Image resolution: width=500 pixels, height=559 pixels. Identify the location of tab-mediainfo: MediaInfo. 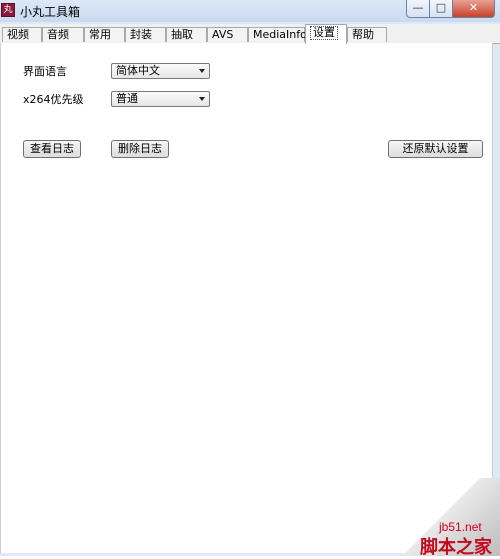
(277, 34).